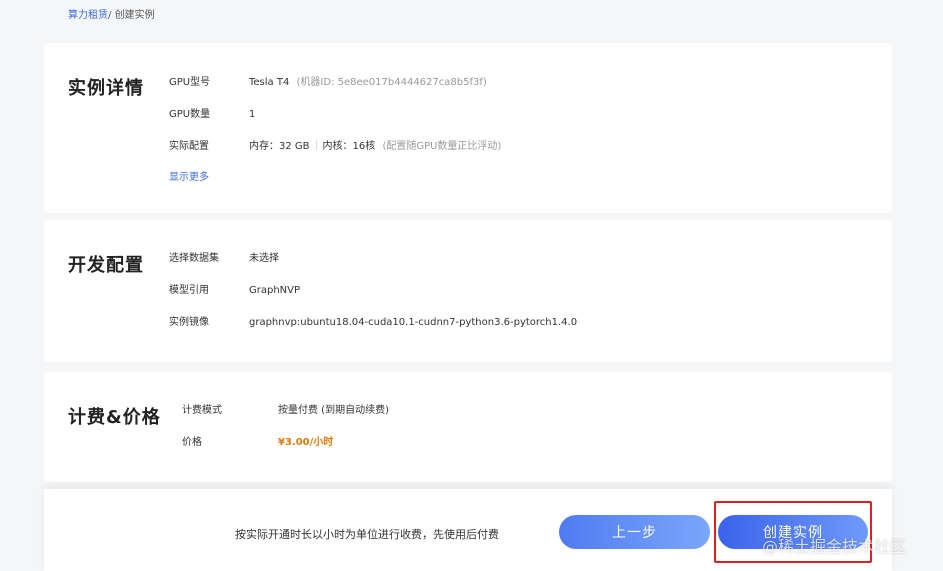 This screenshot has width=943, height=571. I want to click on gpu-machine-id: (机器ID: 5e8ee017b4444627ca8b5f3f), so click(391, 82).